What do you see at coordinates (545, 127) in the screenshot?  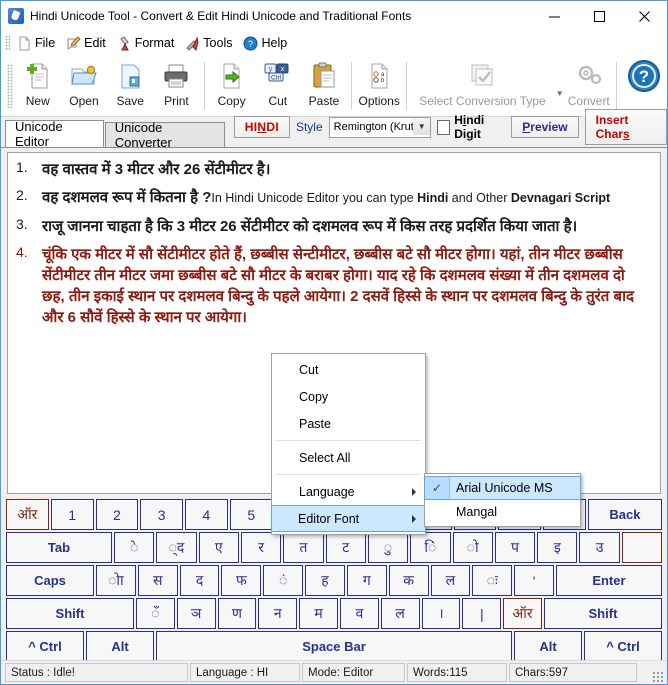 I see `preview-button: Preview` at bounding box center [545, 127].